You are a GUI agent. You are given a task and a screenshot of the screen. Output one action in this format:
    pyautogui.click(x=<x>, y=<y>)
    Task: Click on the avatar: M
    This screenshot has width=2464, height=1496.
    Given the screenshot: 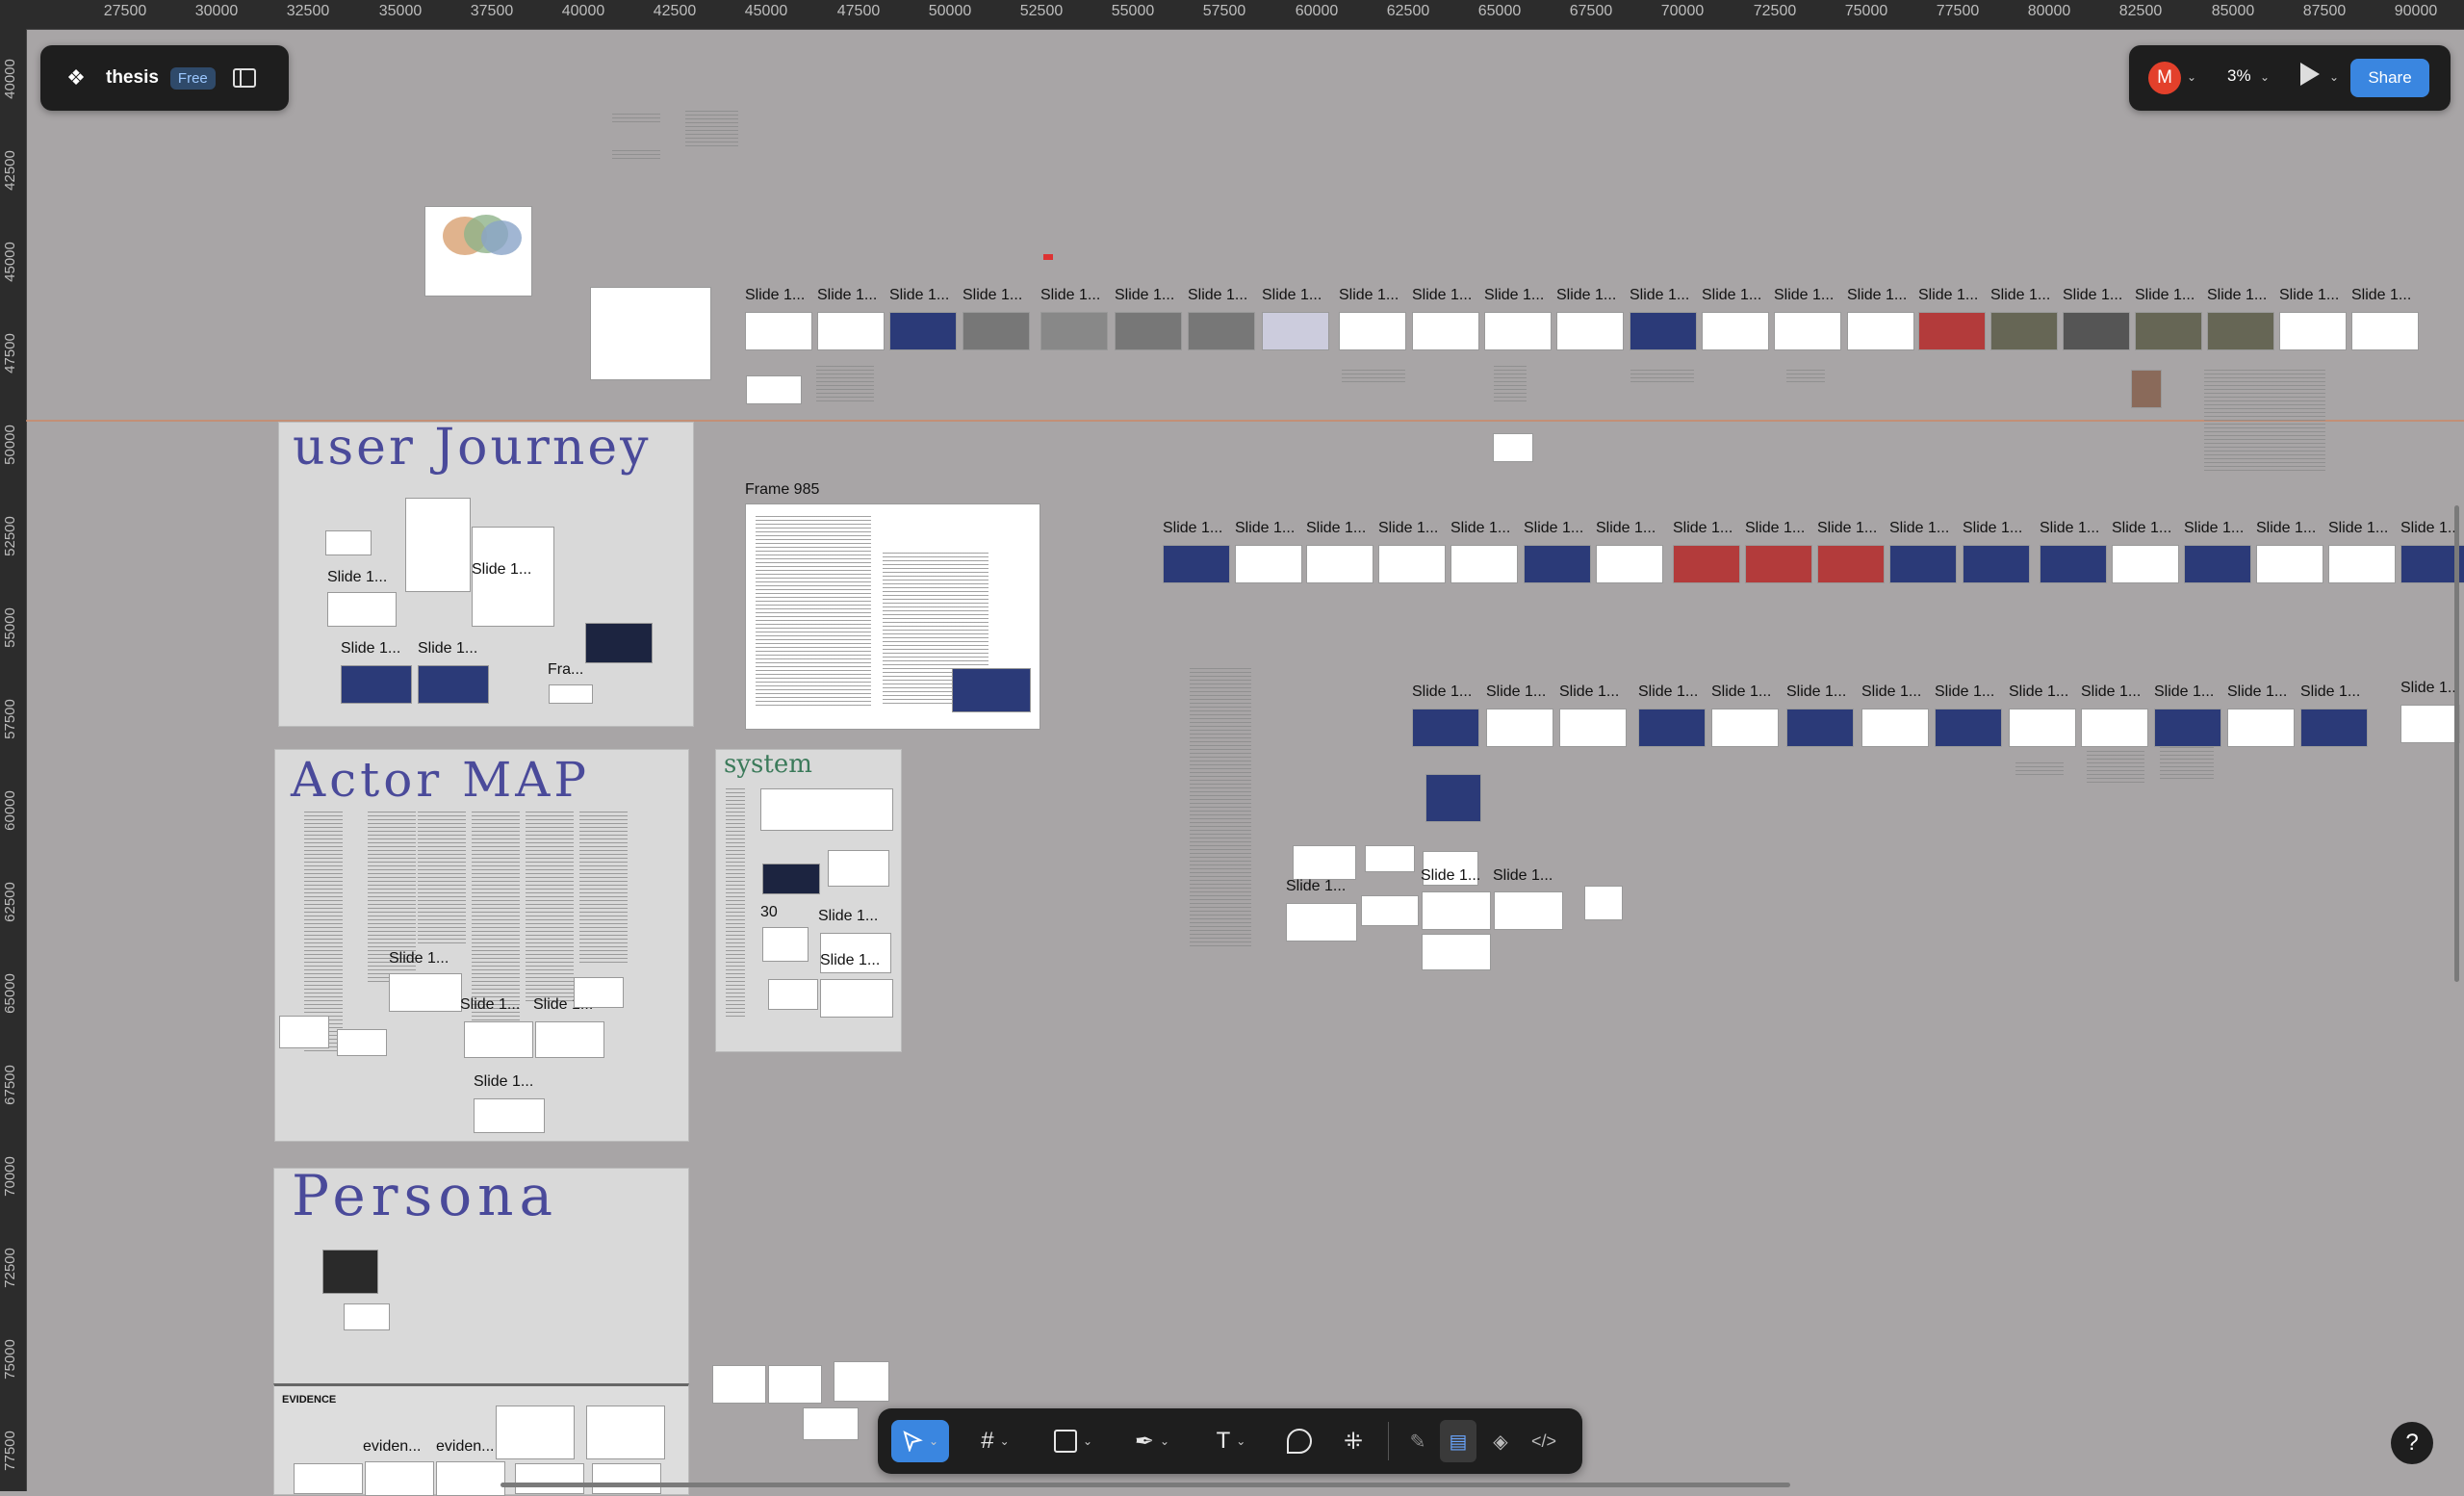 What is the action you would take?
    pyautogui.click(x=2164, y=78)
    